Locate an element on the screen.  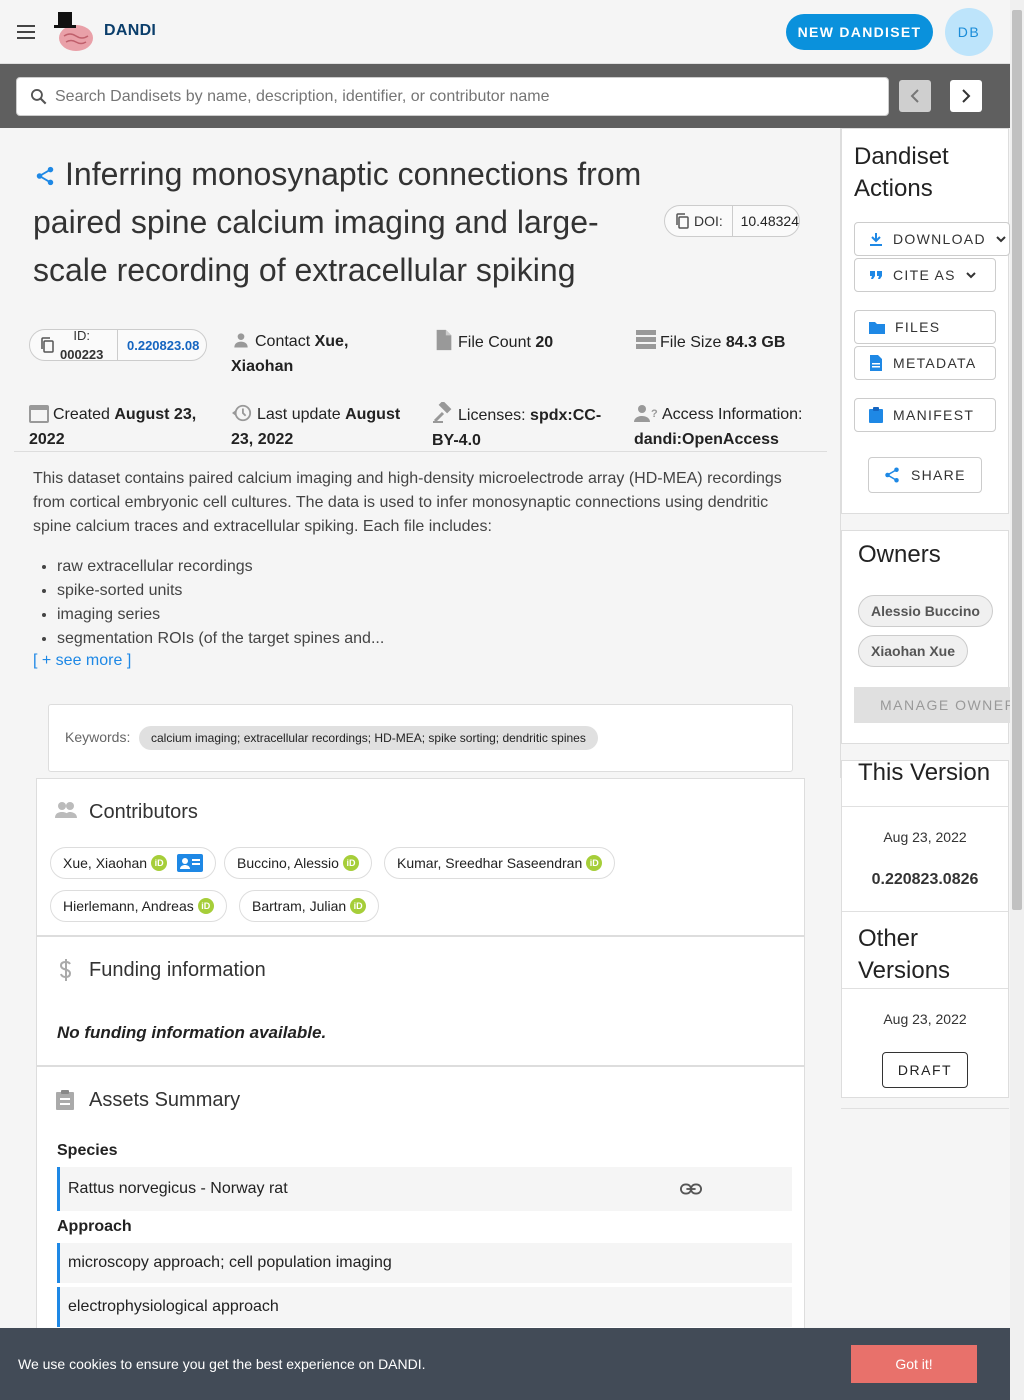
brand-name: DANDI is located at coordinates (130, 31).